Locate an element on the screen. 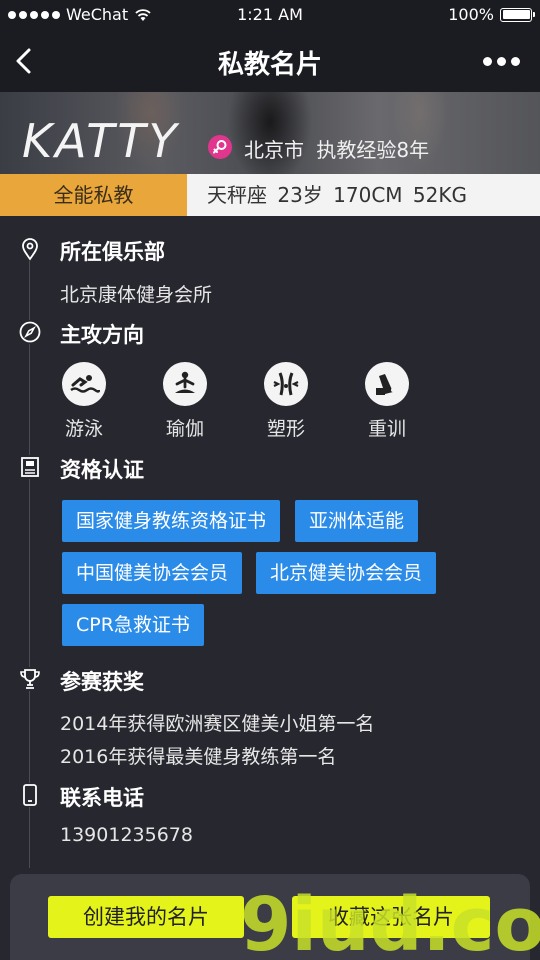  focus-item-body-shaping: 塑形 is located at coordinates (312, 401).